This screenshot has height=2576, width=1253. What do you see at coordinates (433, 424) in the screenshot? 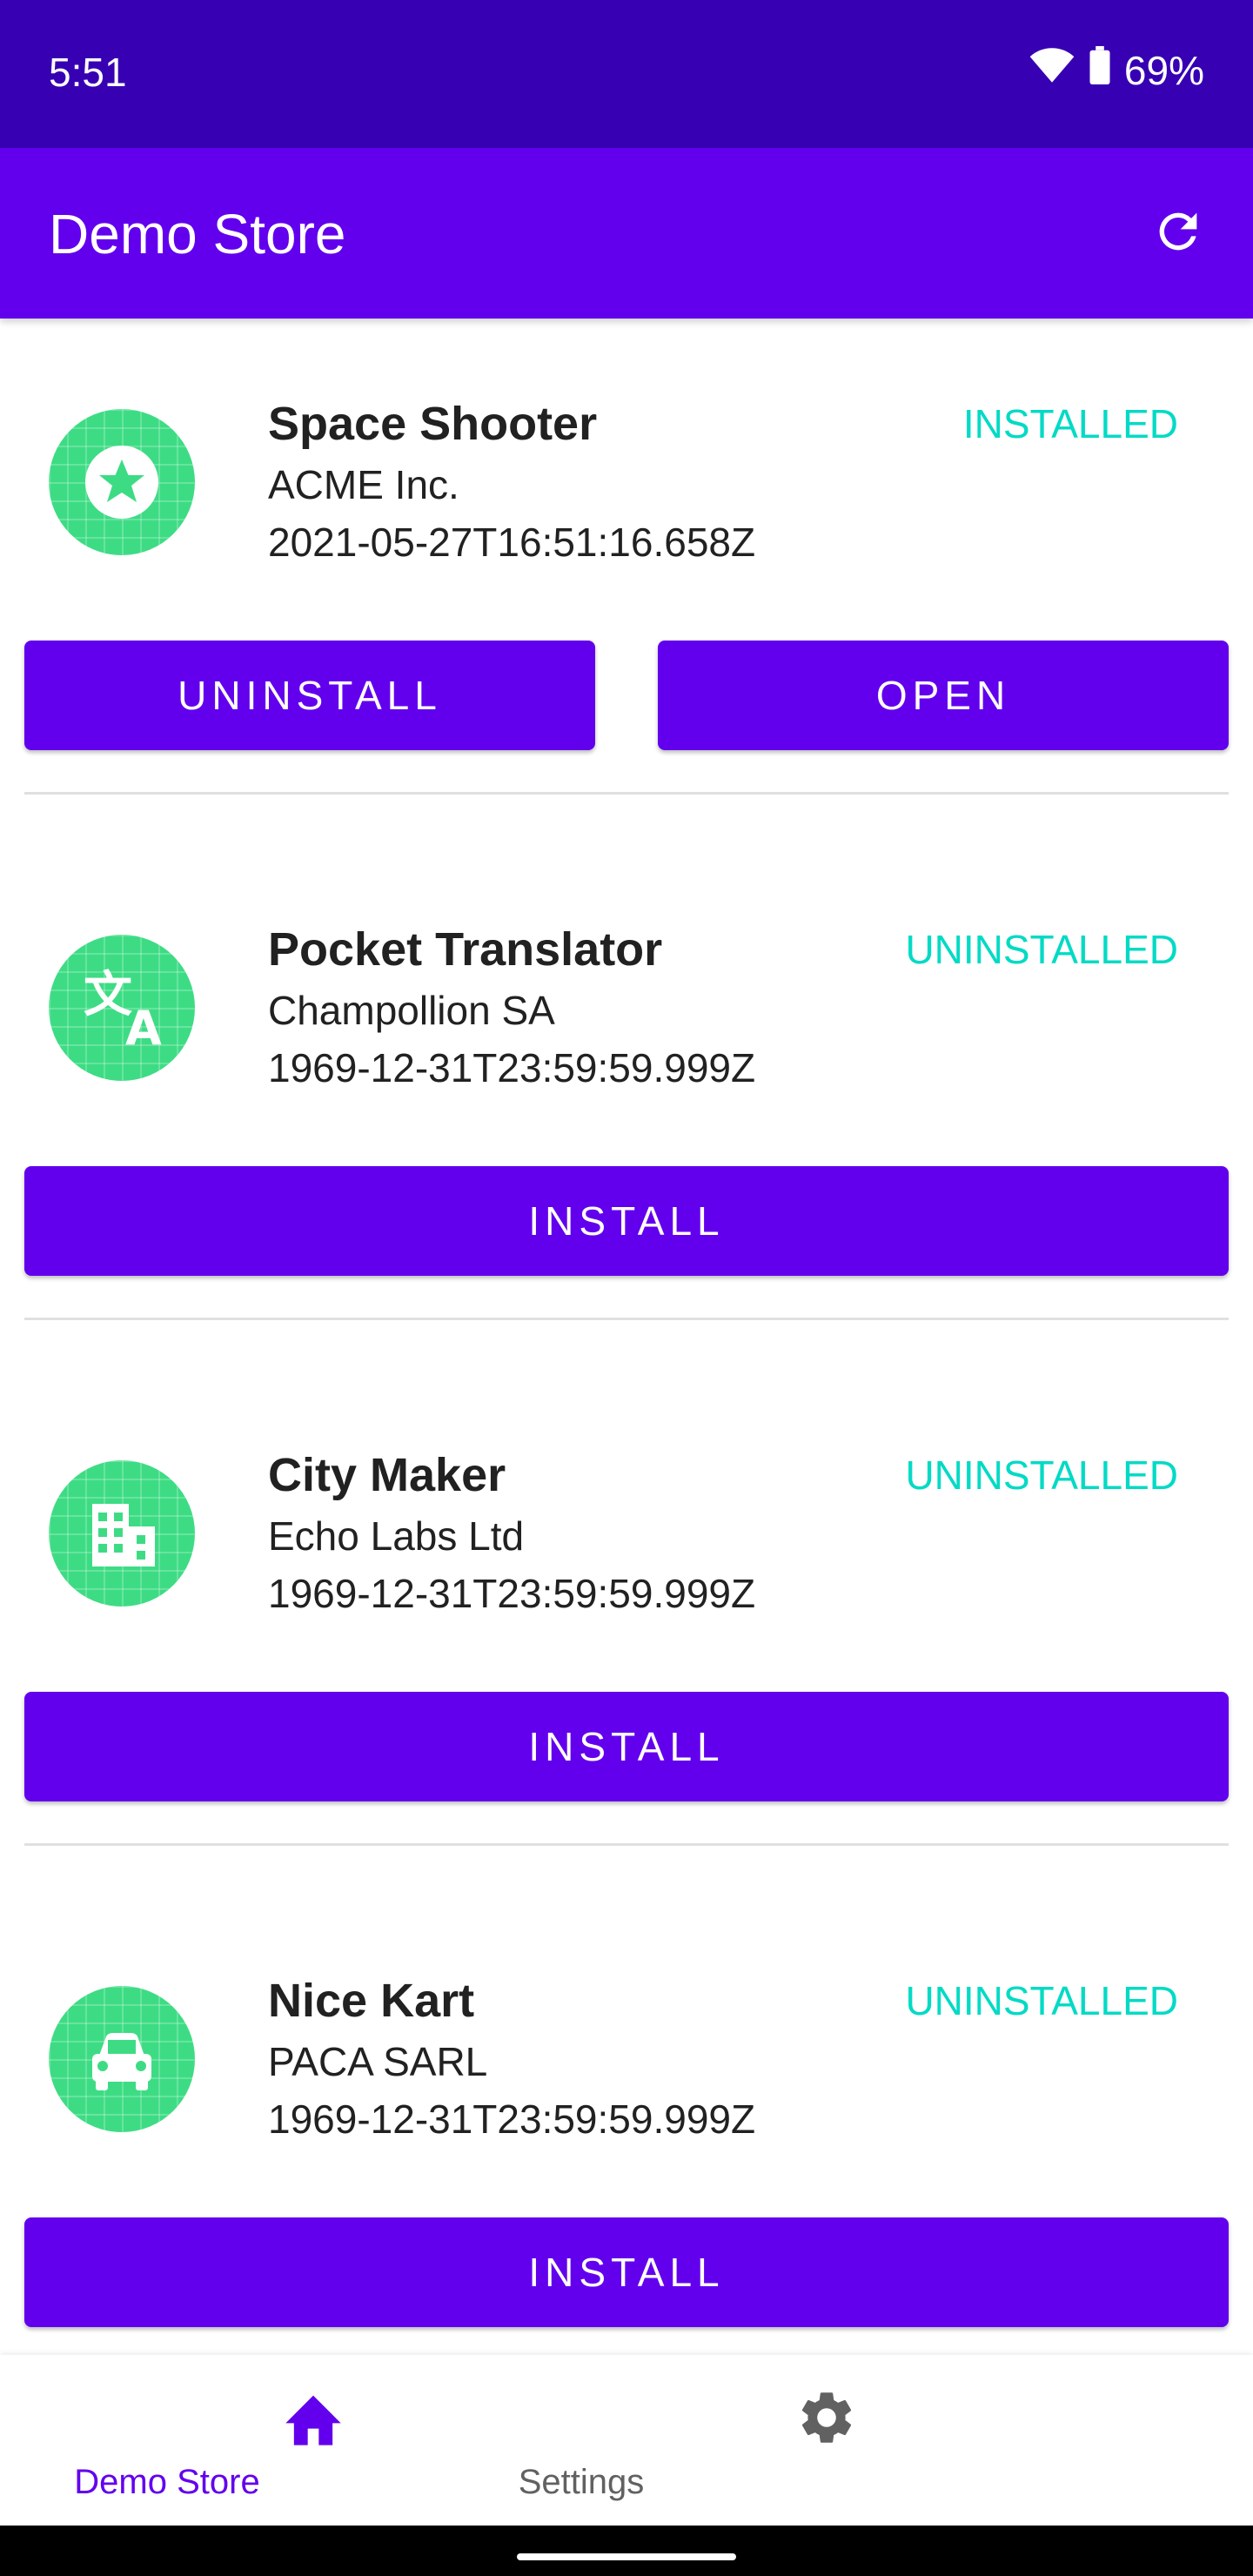
I see `app-name: Space Shooter` at bounding box center [433, 424].